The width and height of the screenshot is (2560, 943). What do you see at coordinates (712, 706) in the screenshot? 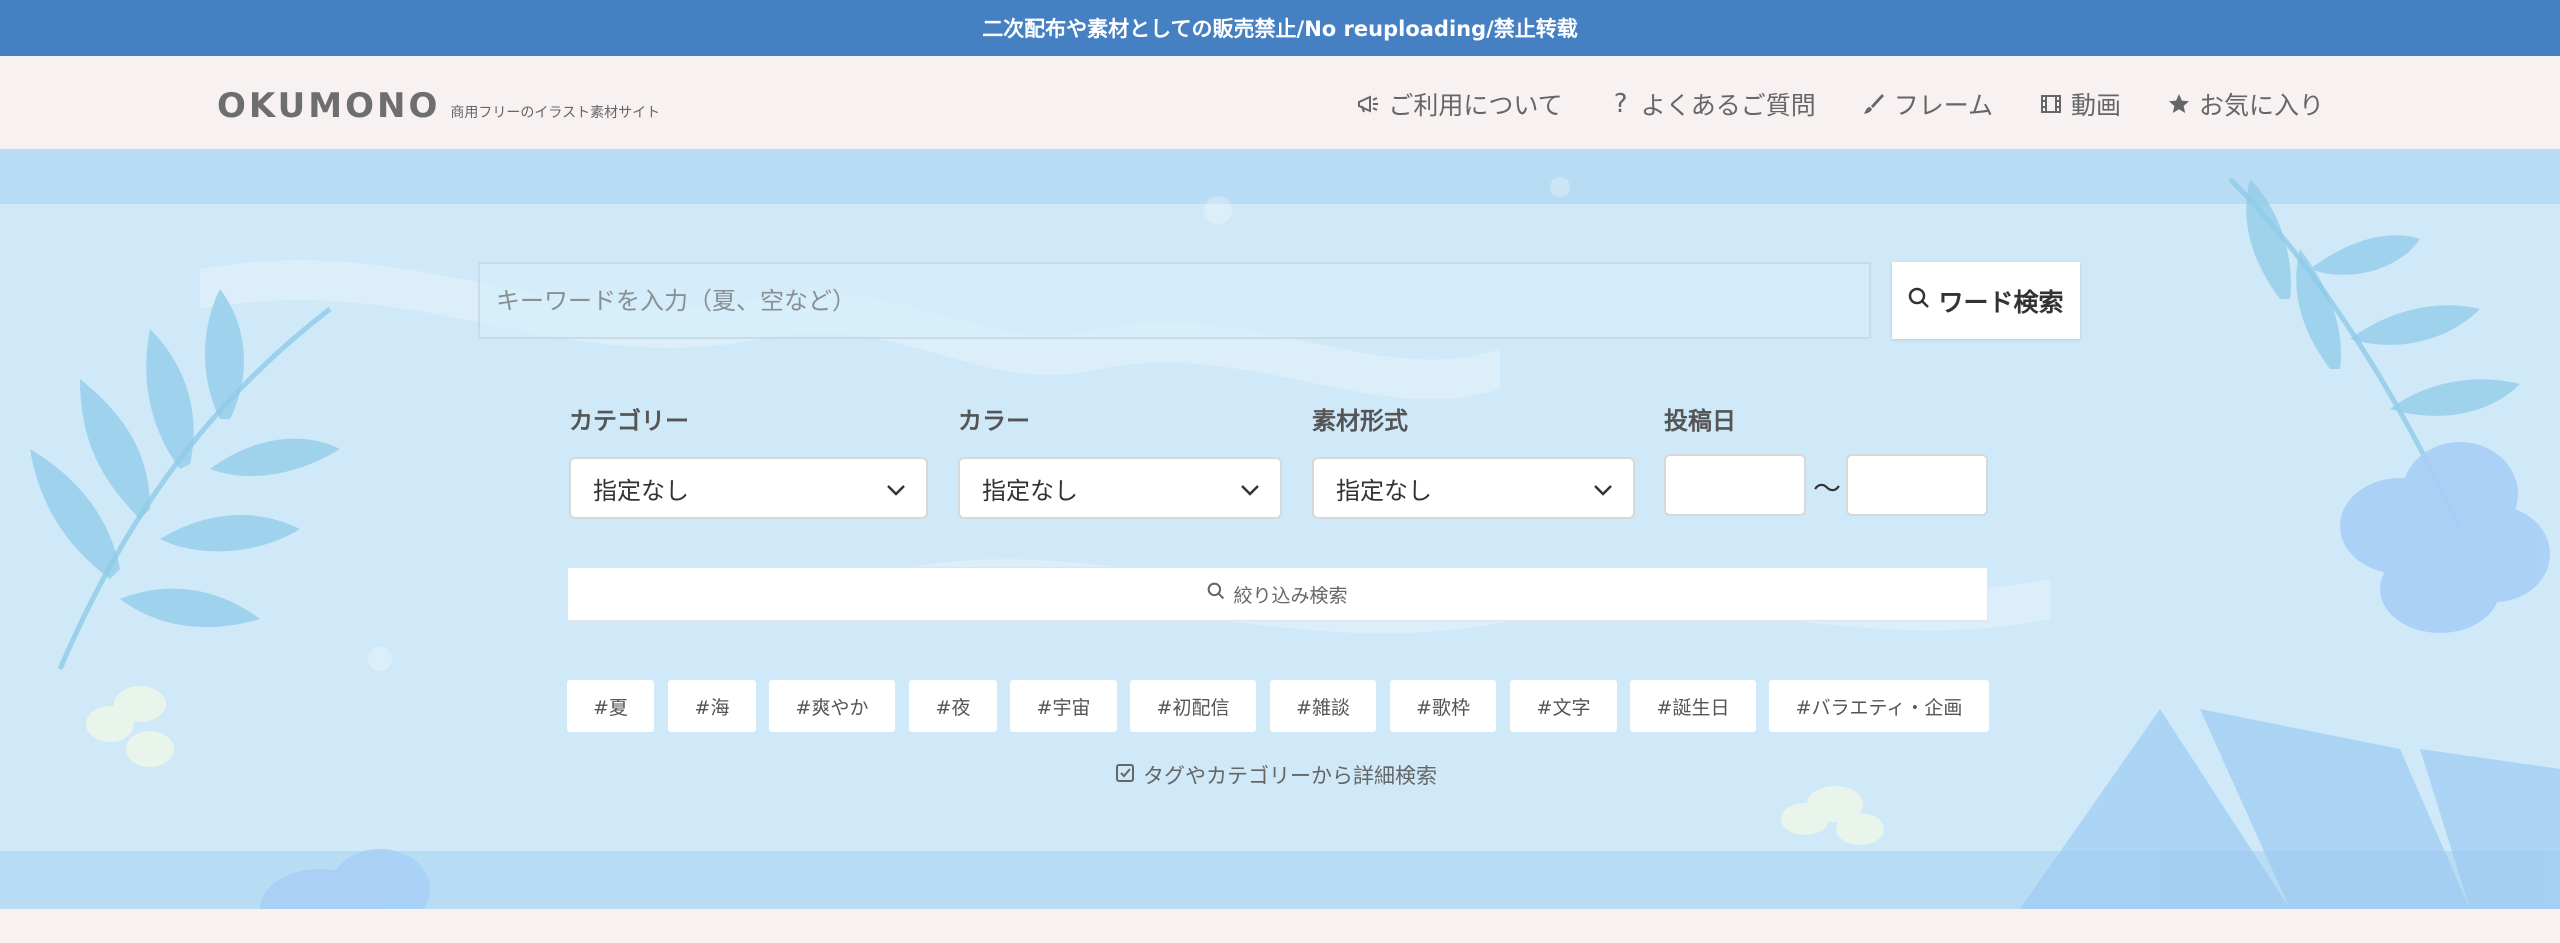
I see `tag-chip: #海` at bounding box center [712, 706].